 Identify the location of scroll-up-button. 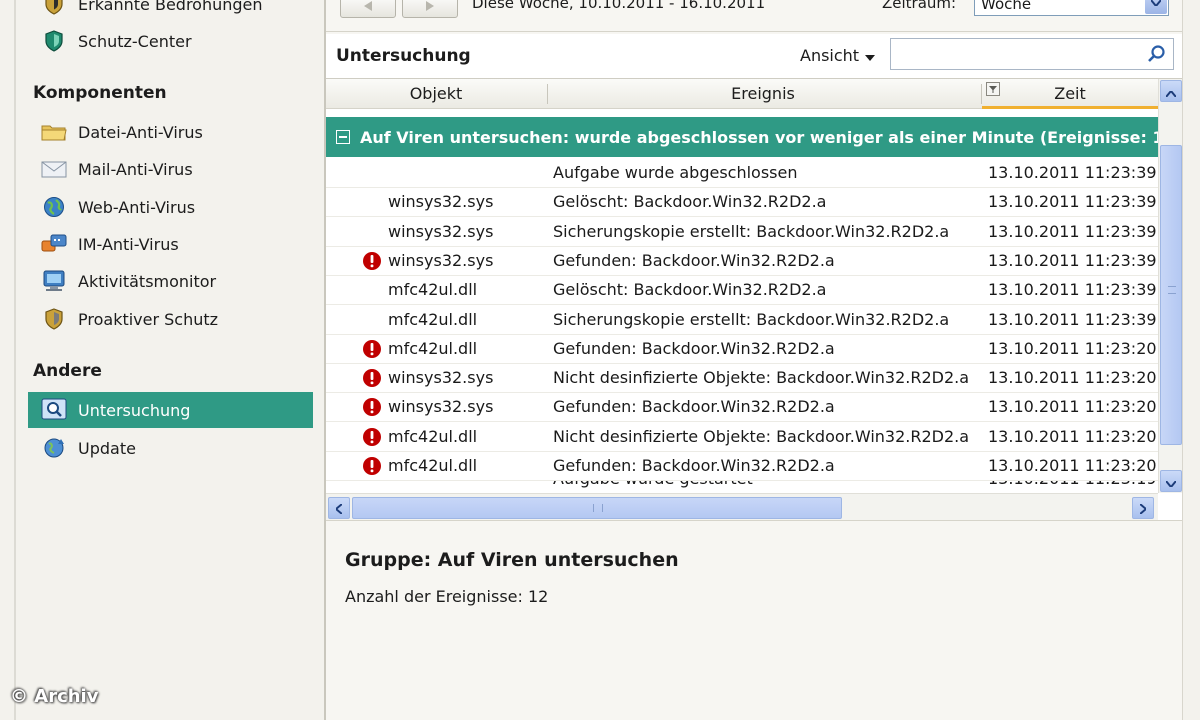
(1171, 91).